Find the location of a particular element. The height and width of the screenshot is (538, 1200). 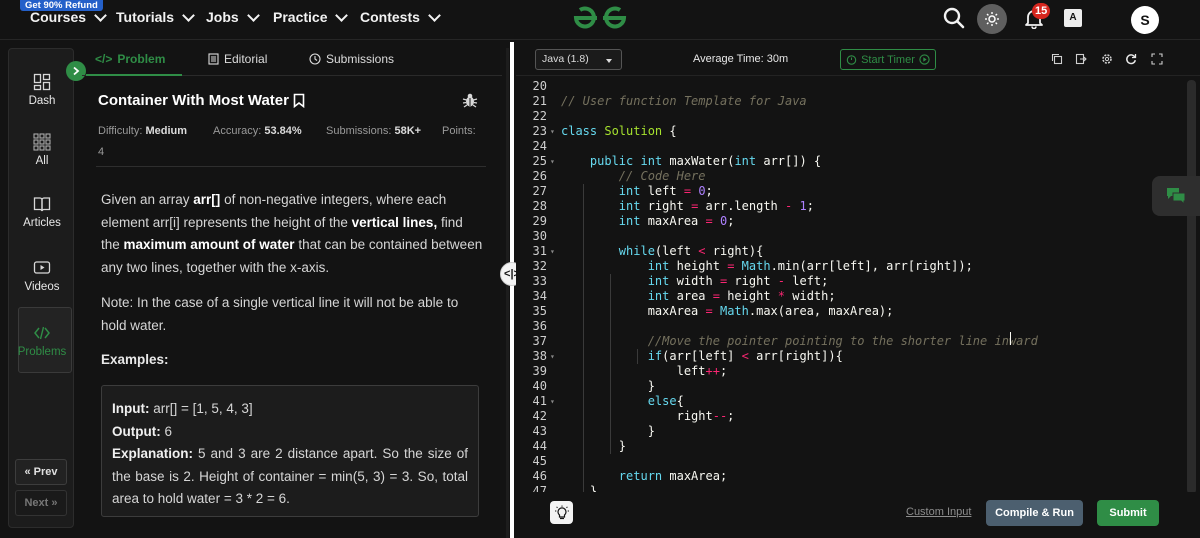

code-line: 44 } is located at coordinates (851, 446).